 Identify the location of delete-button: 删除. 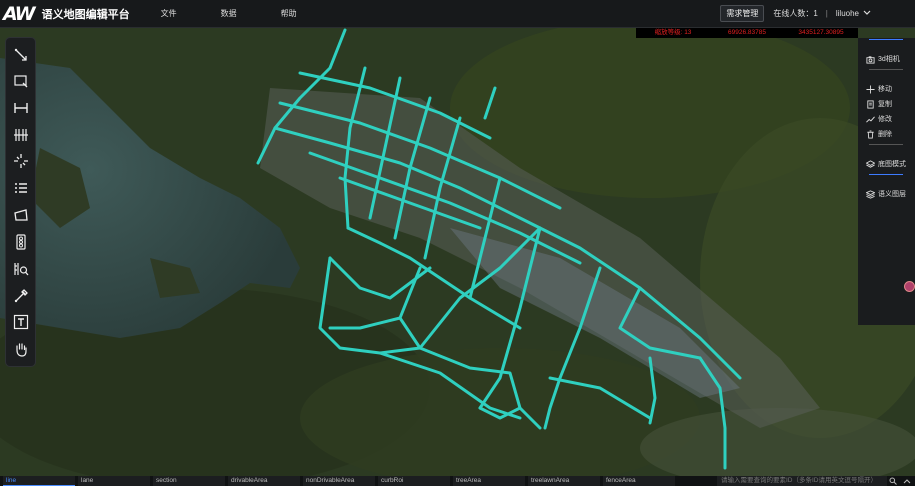
(879, 134).